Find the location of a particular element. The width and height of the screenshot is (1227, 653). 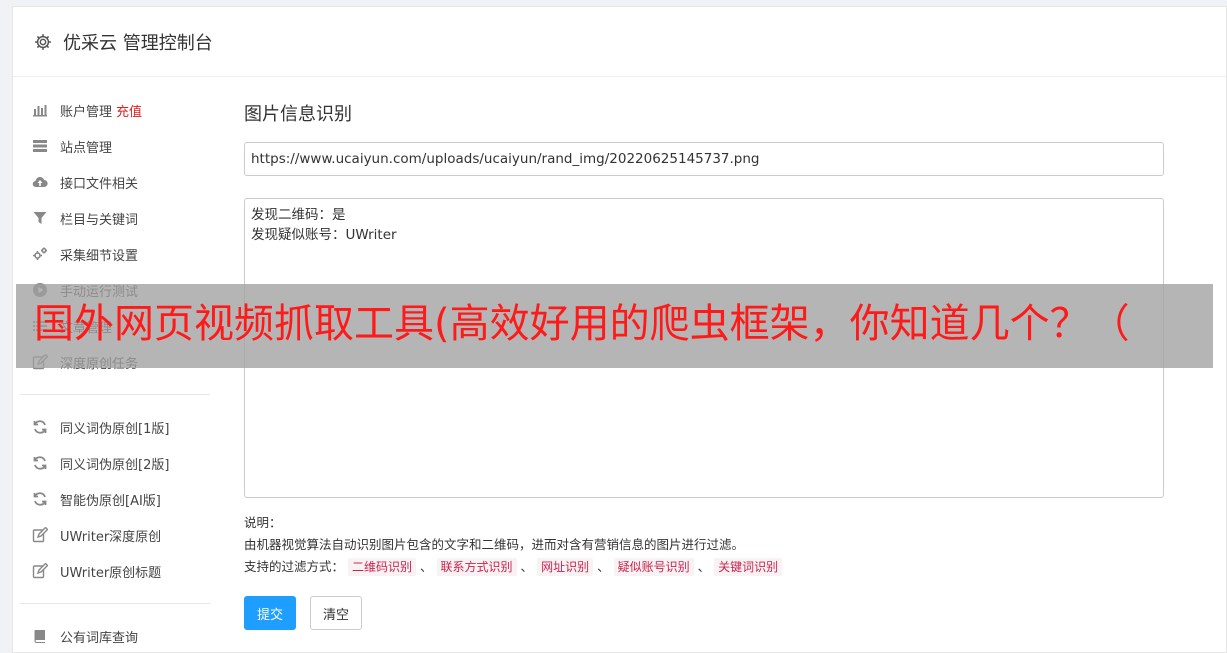

sidebar-item-label: 智能伪原创[AI版] is located at coordinates (110, 501).